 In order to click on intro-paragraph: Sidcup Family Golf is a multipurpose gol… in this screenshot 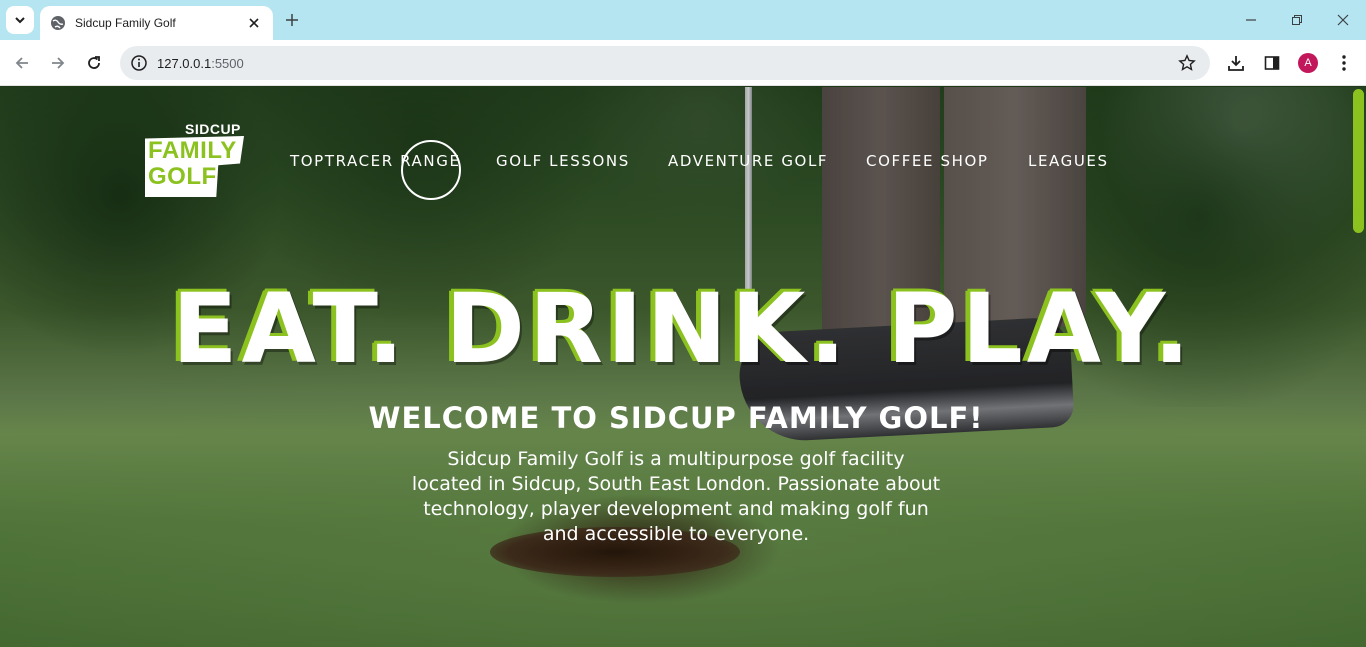, I will do `click(676, 496)`.